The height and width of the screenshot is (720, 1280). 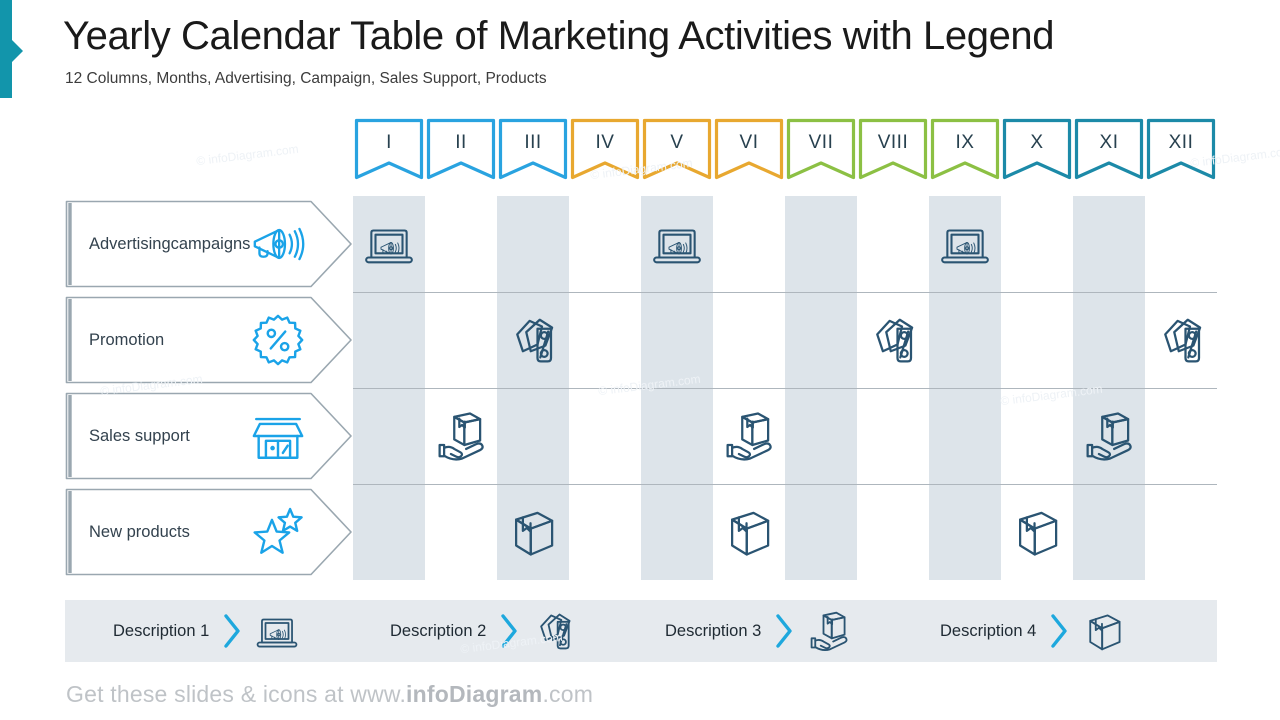 What do you see at coordinates (1037, 142) in the screenshot?
I see `month-label: X` at bounding box center [1037, 142].